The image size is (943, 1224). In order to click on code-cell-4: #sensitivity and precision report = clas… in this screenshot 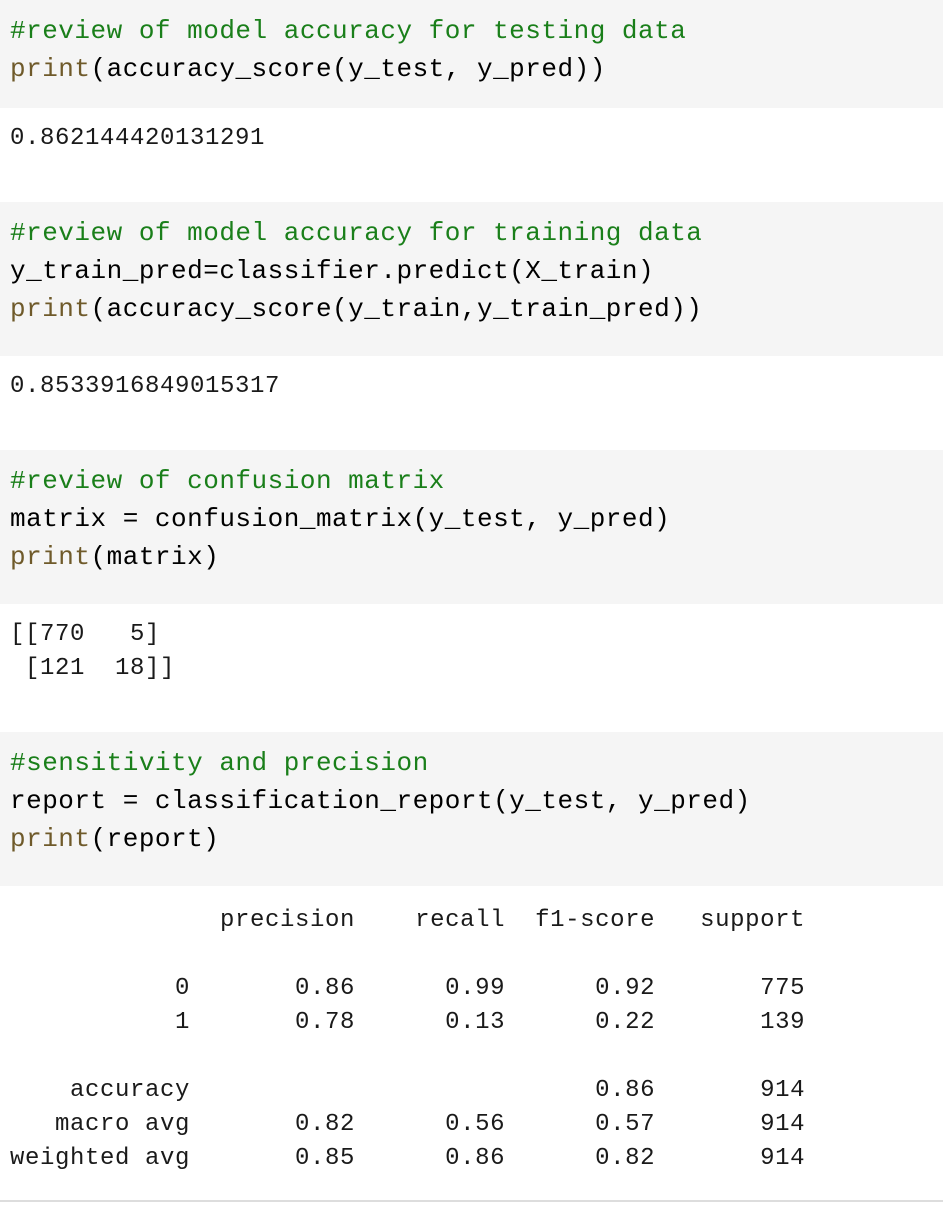, I will do `click(471, 809)`.